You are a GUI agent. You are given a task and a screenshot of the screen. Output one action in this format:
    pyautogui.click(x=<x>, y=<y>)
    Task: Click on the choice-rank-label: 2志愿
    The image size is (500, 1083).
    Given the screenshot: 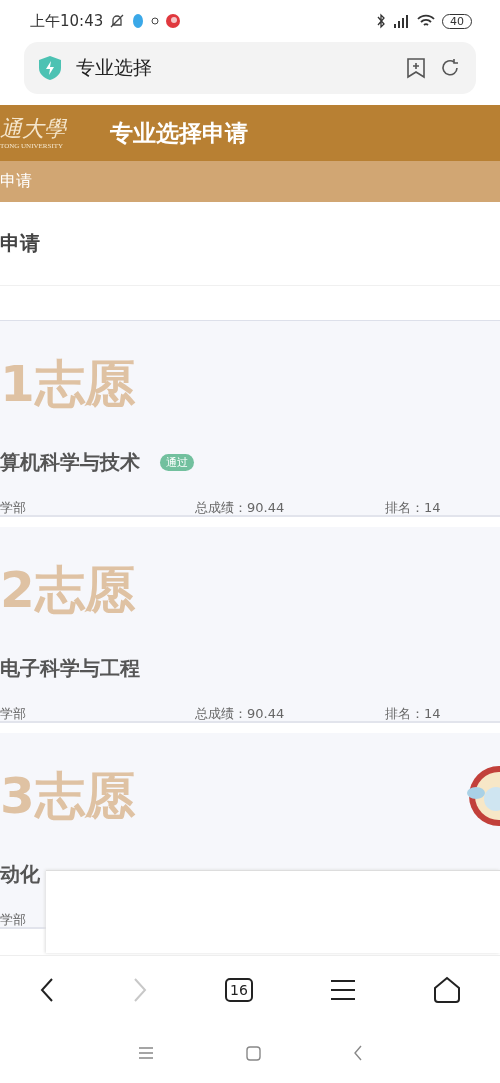 What is the action you would take?
    pyautogui.click(x=67, y=590)
    